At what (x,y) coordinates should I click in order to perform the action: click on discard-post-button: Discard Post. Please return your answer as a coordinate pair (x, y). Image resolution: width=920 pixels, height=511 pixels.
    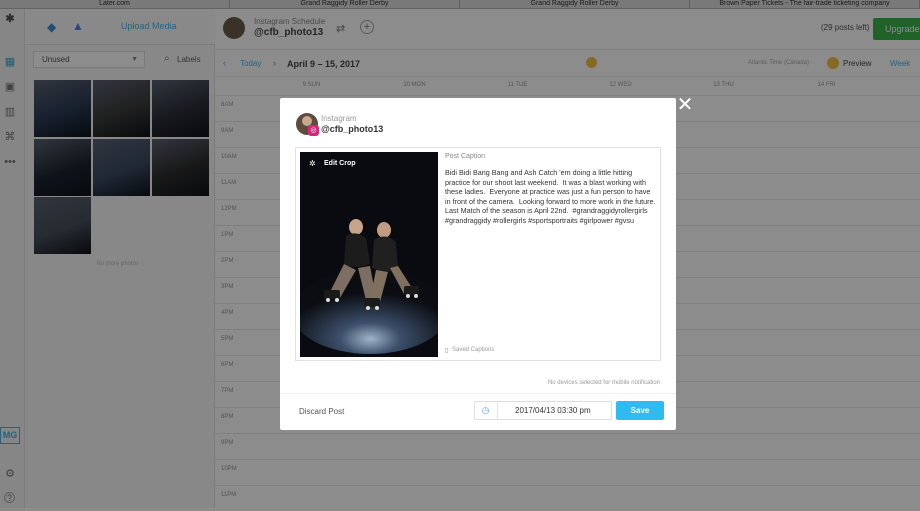
    Looking at the image, I should click on (321, 411).